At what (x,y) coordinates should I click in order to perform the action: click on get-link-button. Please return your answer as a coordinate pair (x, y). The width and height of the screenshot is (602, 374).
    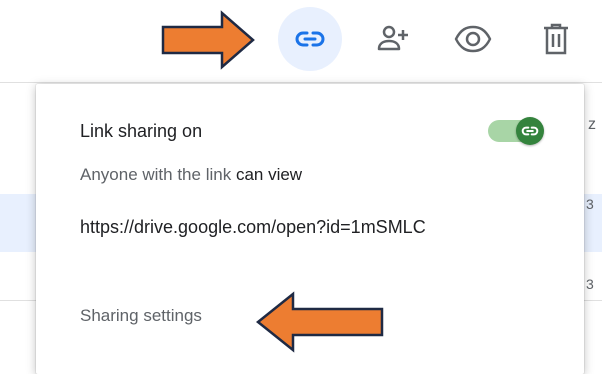
    Looking at the image, I should click on (310, 39).